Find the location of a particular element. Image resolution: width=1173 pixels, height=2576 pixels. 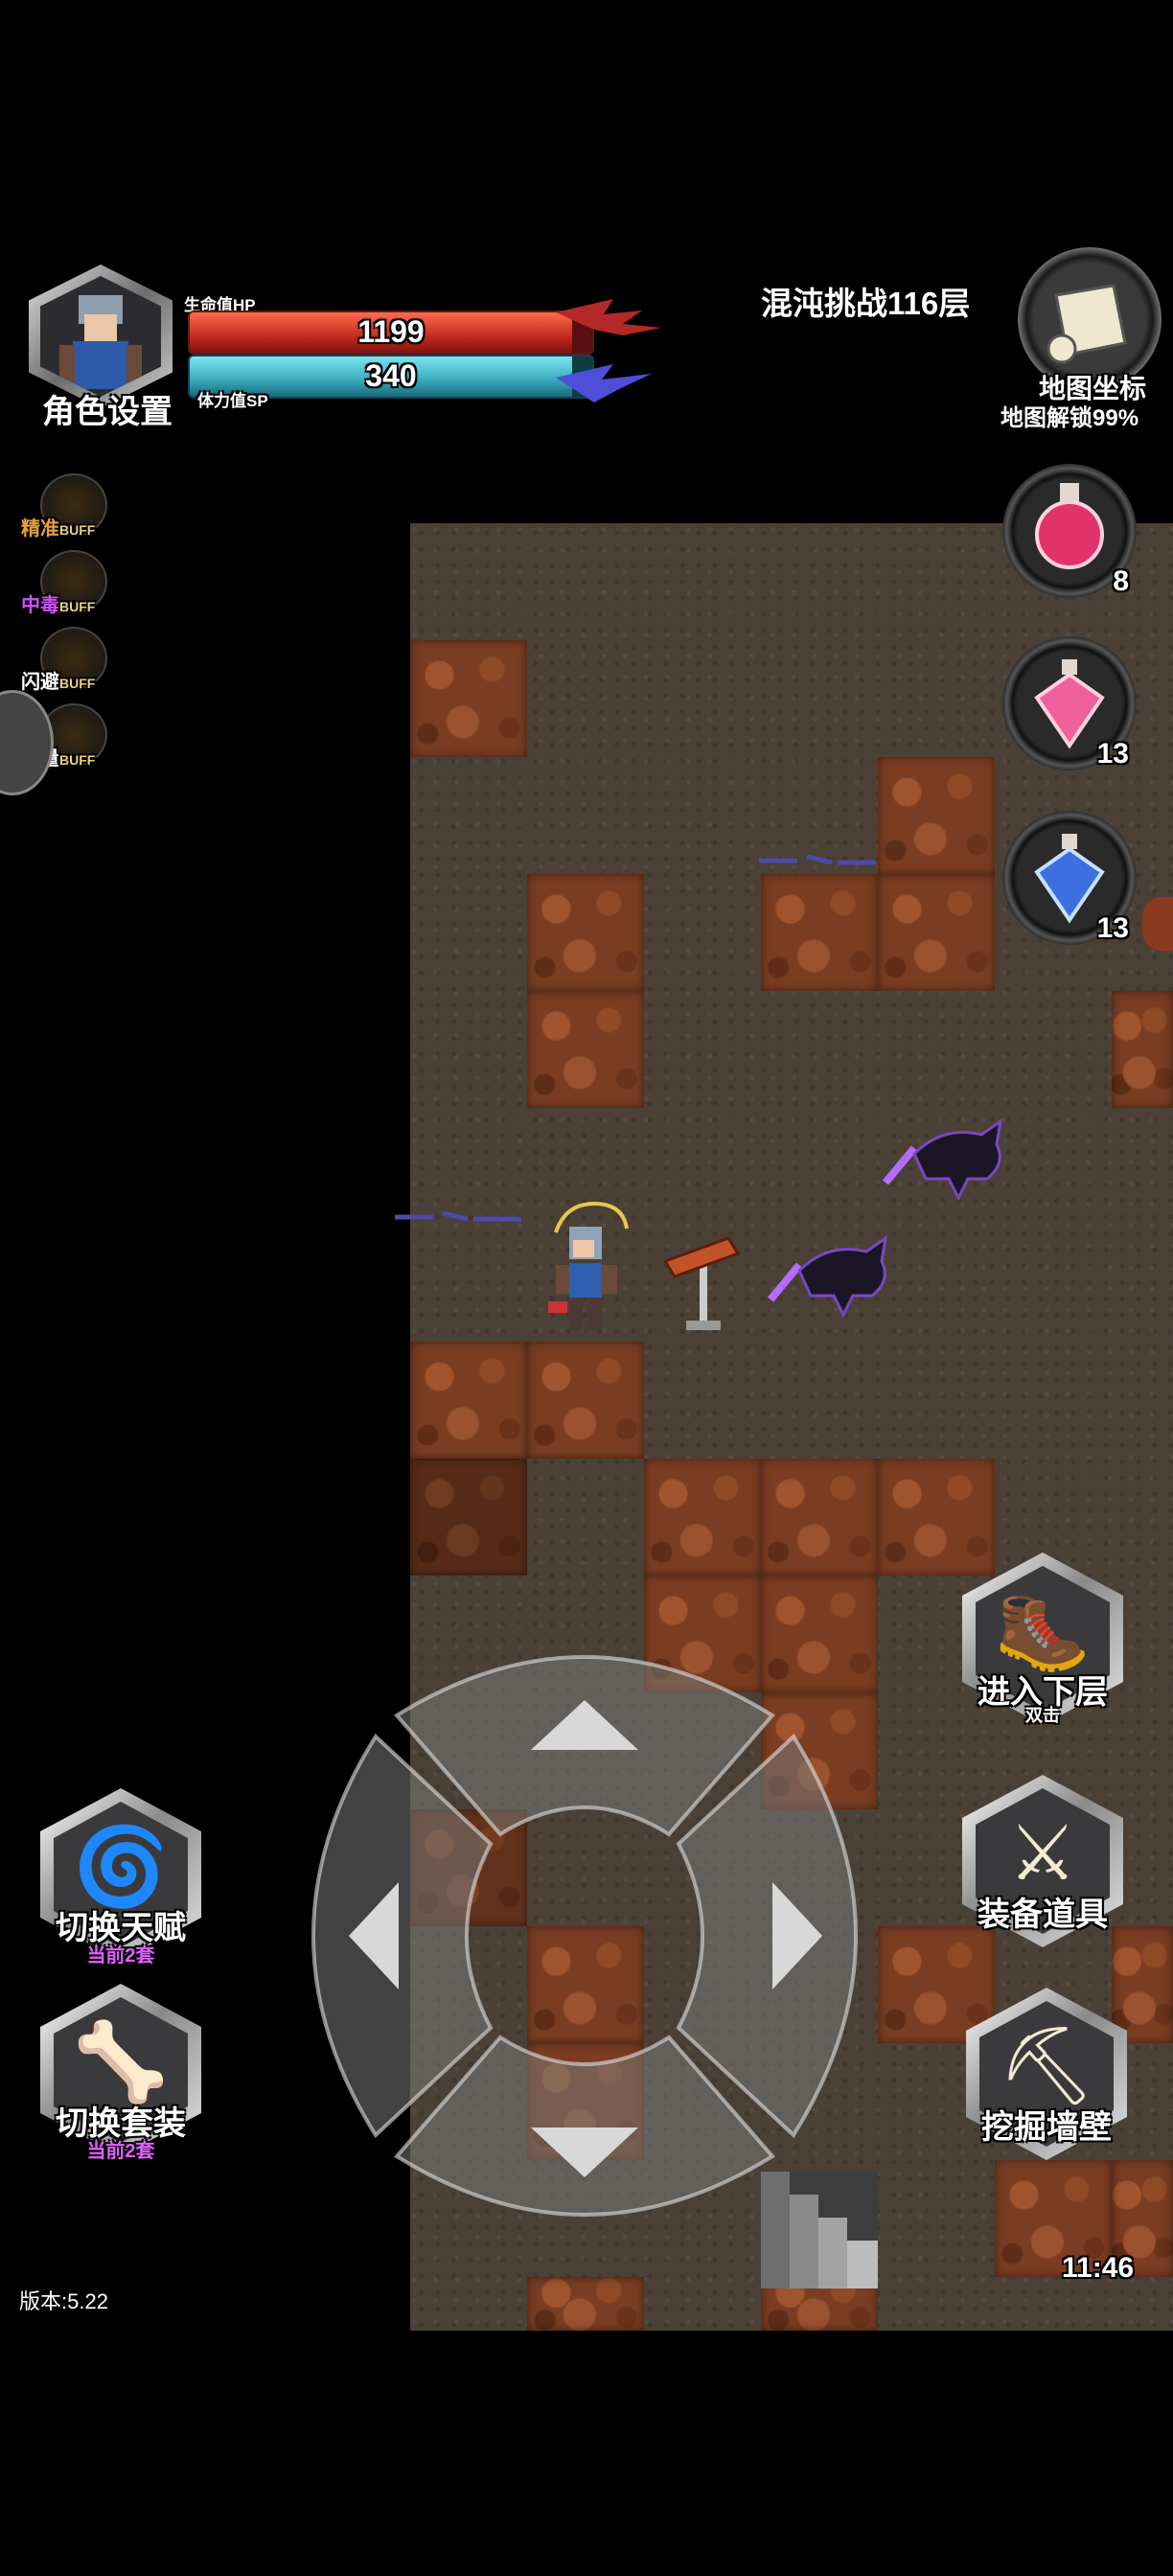

clock: 11:46 is located at coordinates (1098, 2268).